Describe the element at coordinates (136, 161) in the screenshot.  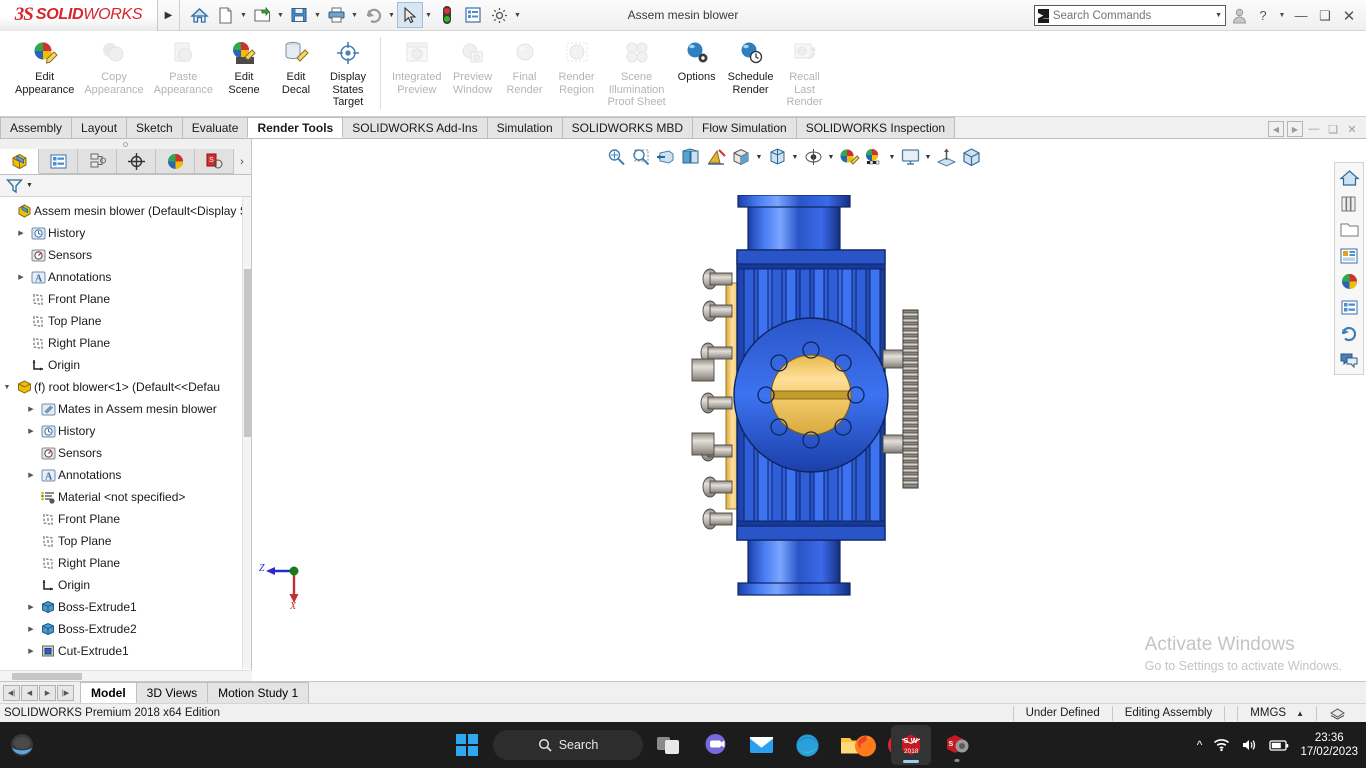
I see `dimxpert-manager-tab` at that location.